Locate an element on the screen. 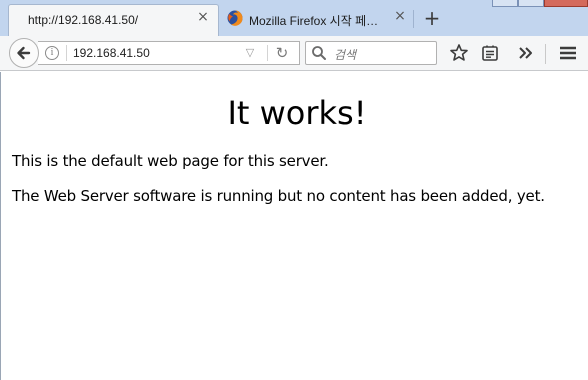 This screenshot has height=380, width=588. url-text: 192.168.41.50 is located at coordinates (111, 53).